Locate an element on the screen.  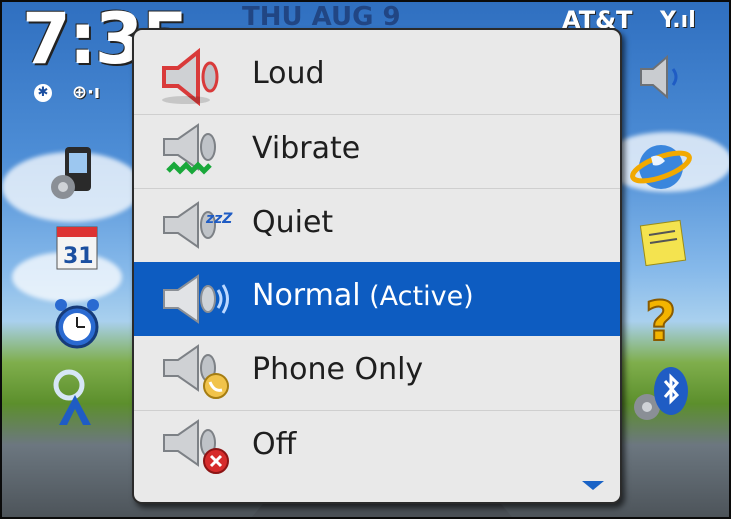
profile-item-quiet: zzZ Quiet is located at coordinates (377, 225).